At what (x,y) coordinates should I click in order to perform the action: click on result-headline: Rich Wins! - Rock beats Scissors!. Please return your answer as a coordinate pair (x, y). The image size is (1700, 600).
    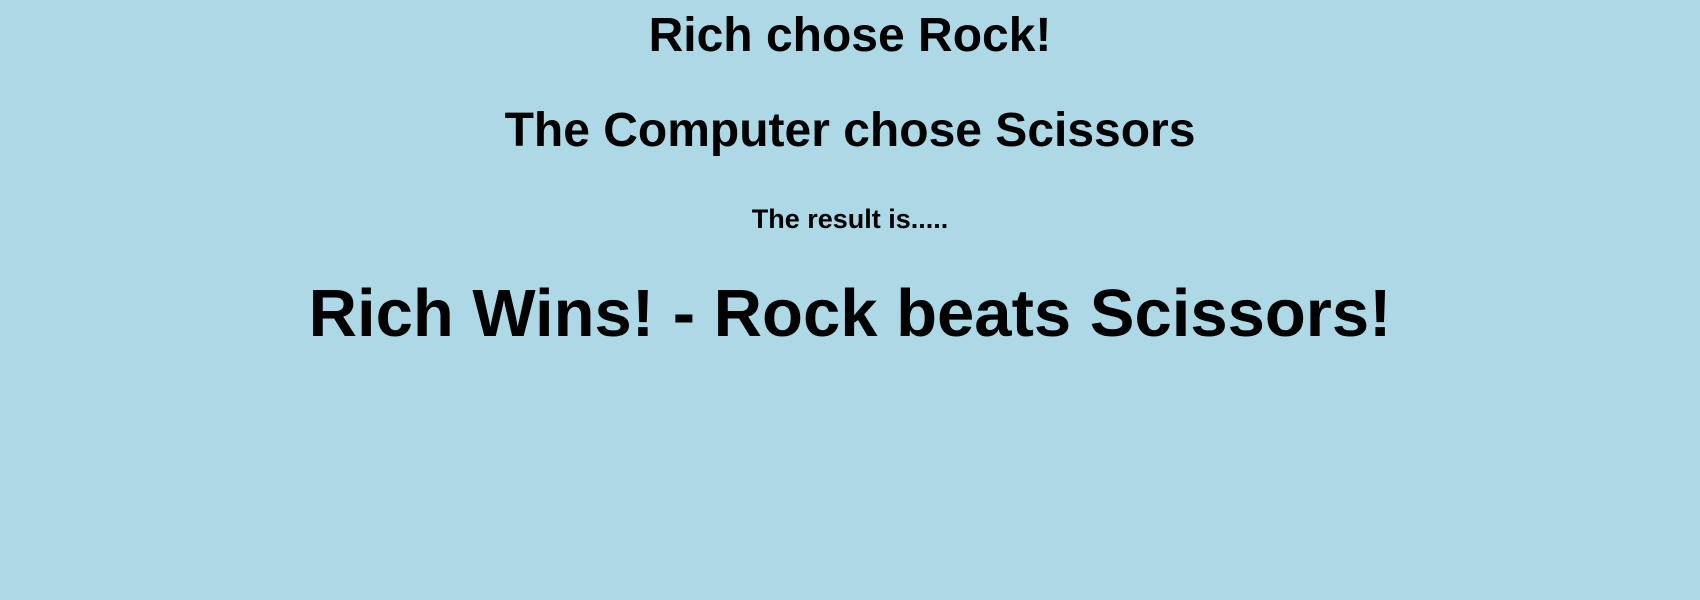
    Looking at the image, I should click on (850, 313).